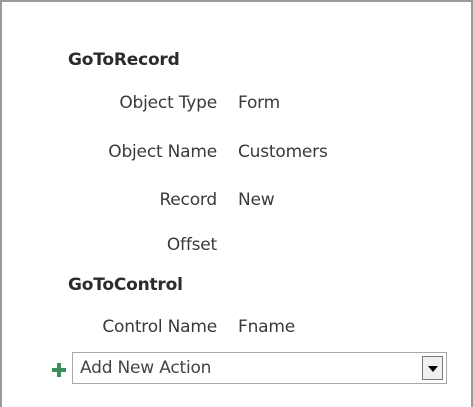  Describe the element at coordinates (145, 368) in the screenshot. I see `add-new-action-text: Add New Action` at that location.